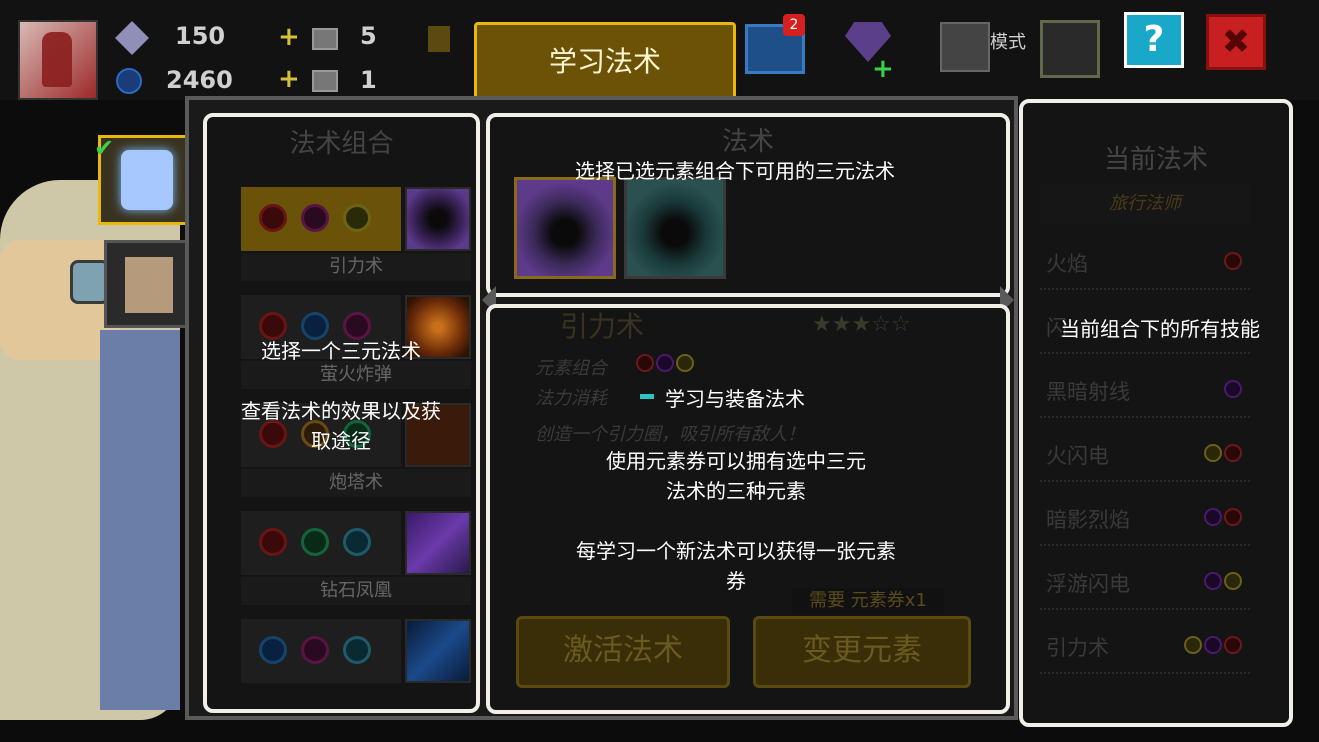  Describe the element at coordinates (748, 205) in the screenshot. I see `spell-select-panel: 法术` at that location.